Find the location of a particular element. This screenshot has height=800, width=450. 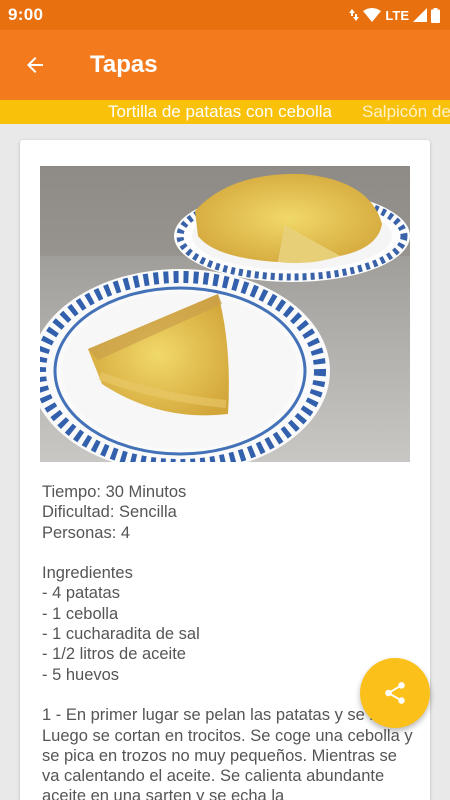

back-button is located at coordinates (35, 65).